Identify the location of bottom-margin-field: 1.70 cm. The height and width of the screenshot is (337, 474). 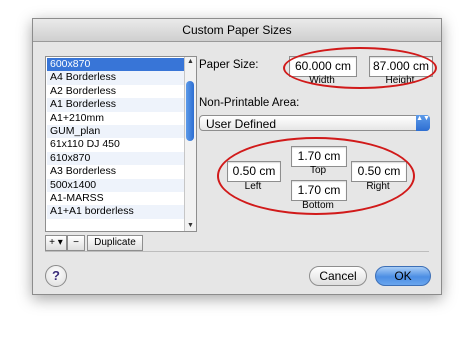
(319, 190).